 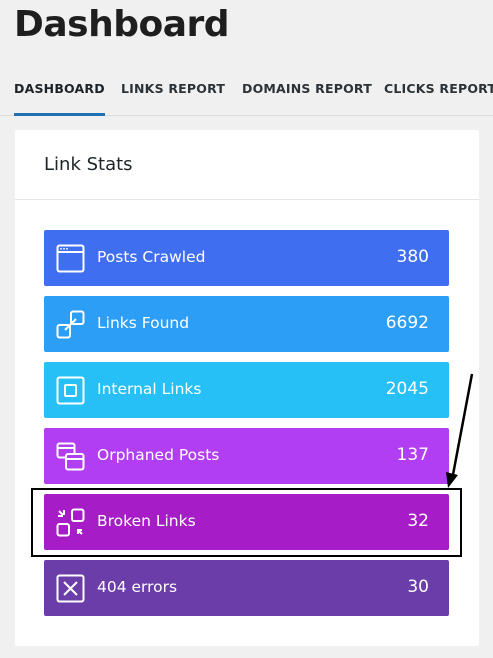 I want to click on browser-window-icon, so click(x=70, y=258).